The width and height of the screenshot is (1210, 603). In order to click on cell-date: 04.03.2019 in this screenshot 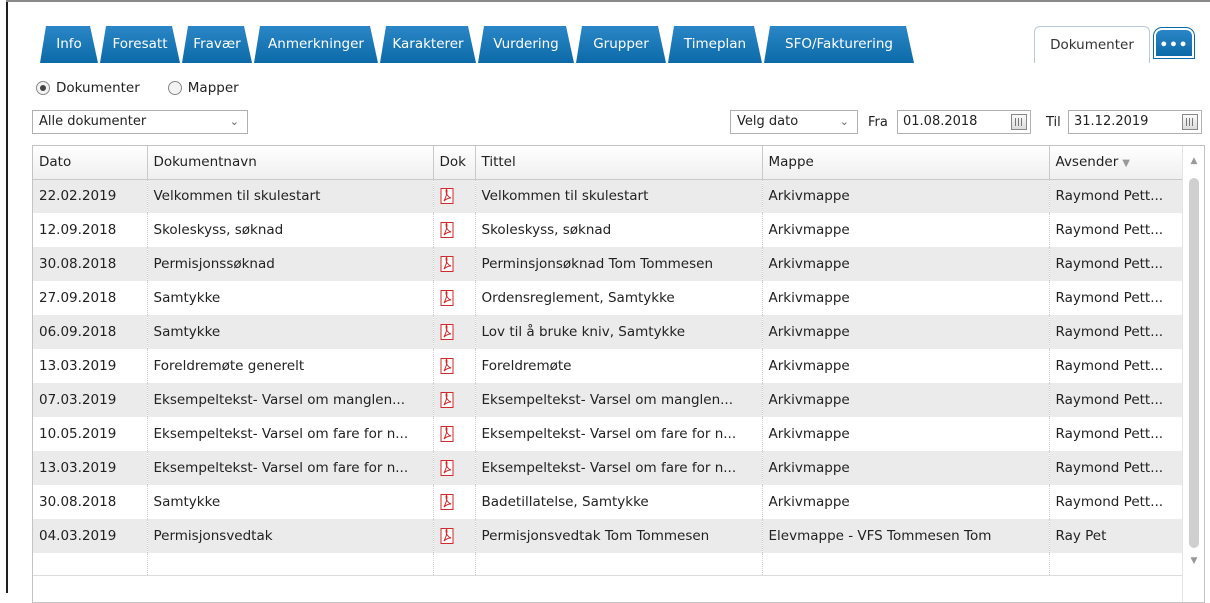, I will do `click(90, 536)`.